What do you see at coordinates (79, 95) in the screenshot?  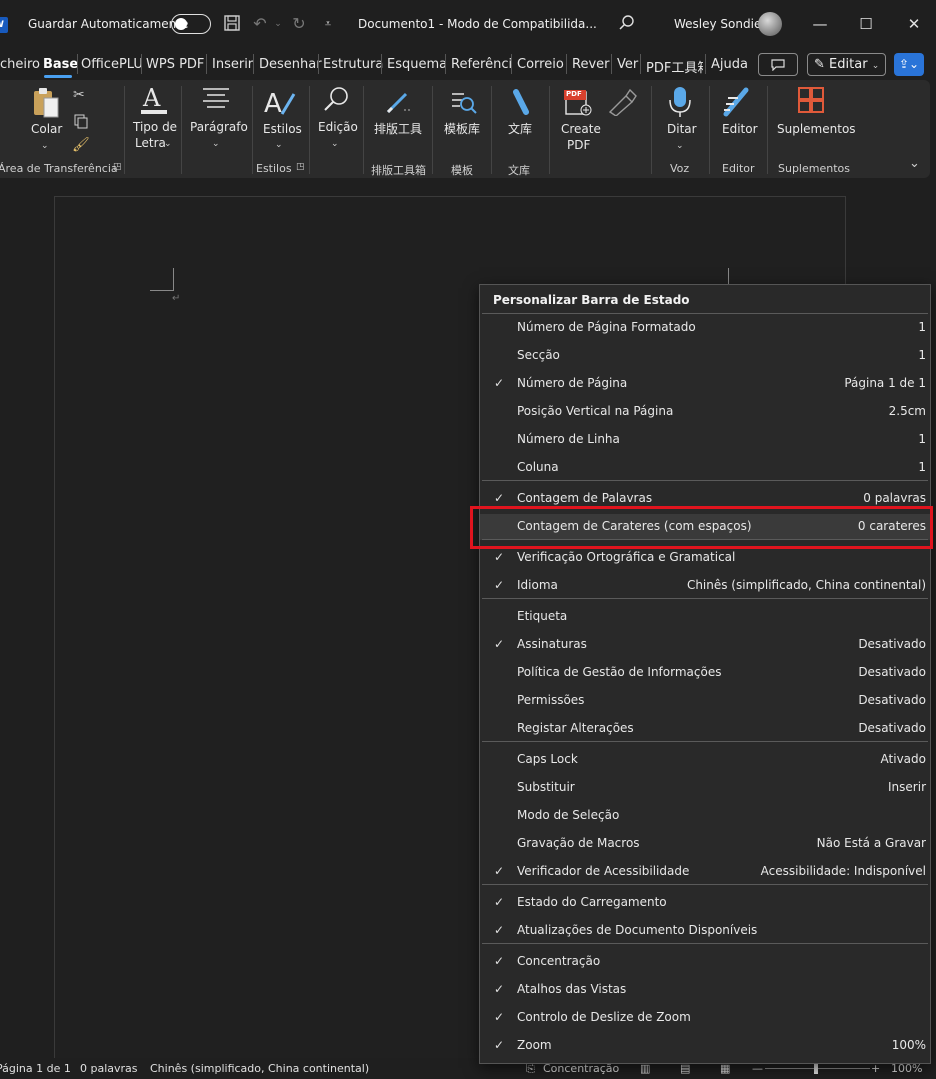 I see `cut-icon: ✂` at bounding box center [79, 95].